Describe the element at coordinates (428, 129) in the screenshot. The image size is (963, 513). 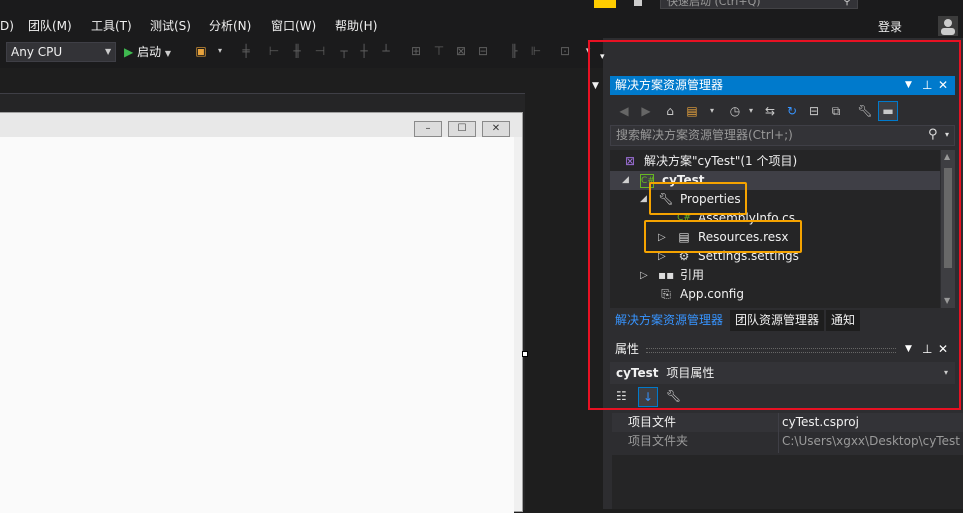
I see `minimize-button: –` at that location.